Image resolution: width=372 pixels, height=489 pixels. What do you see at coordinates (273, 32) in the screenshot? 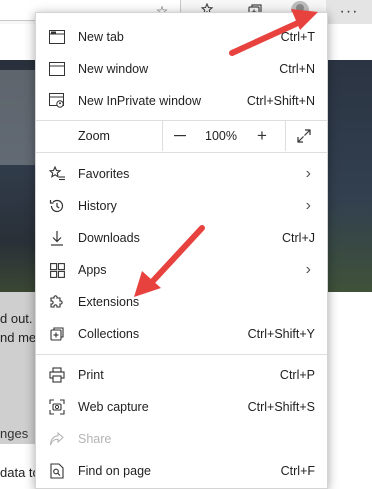
I see `arrow-to-more-button` at bounding box center [273, 32].